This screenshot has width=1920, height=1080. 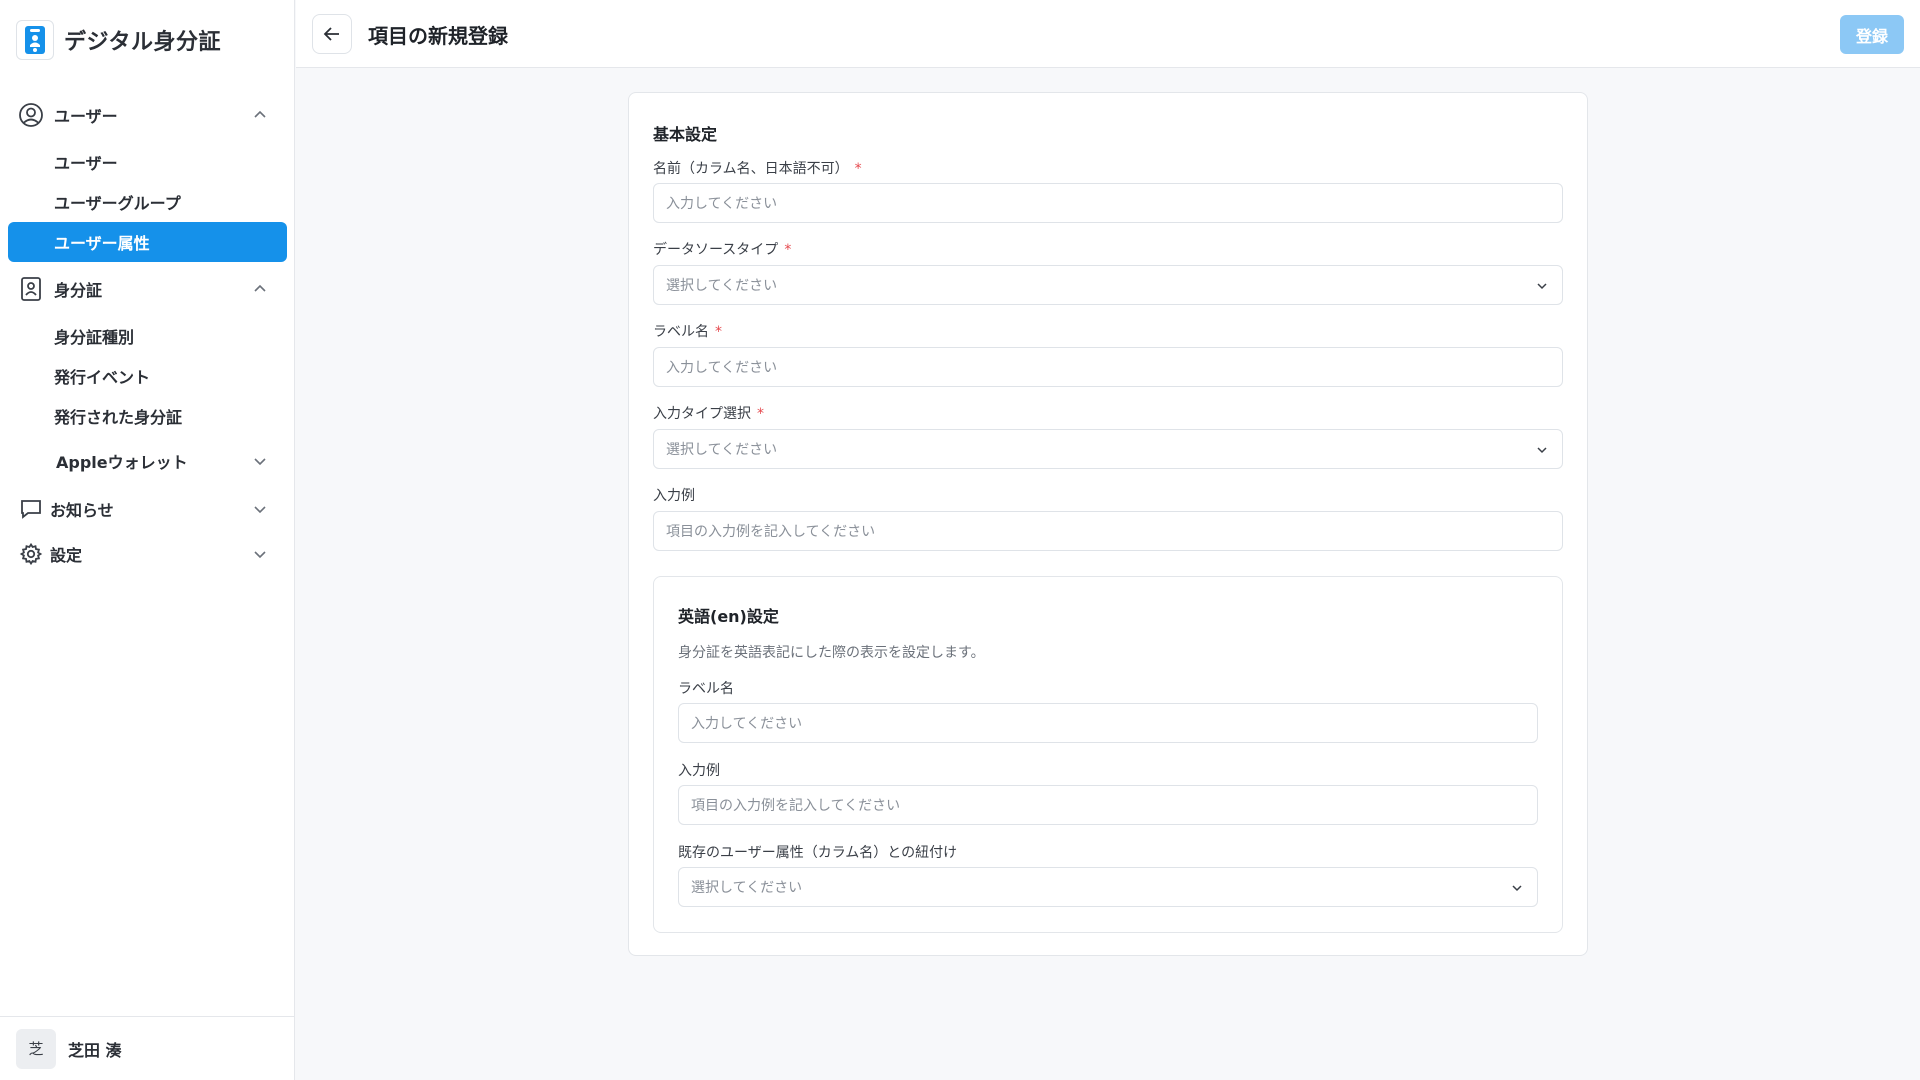 I want to click on field-label-example: 入力例, so click(x=674, y=496).